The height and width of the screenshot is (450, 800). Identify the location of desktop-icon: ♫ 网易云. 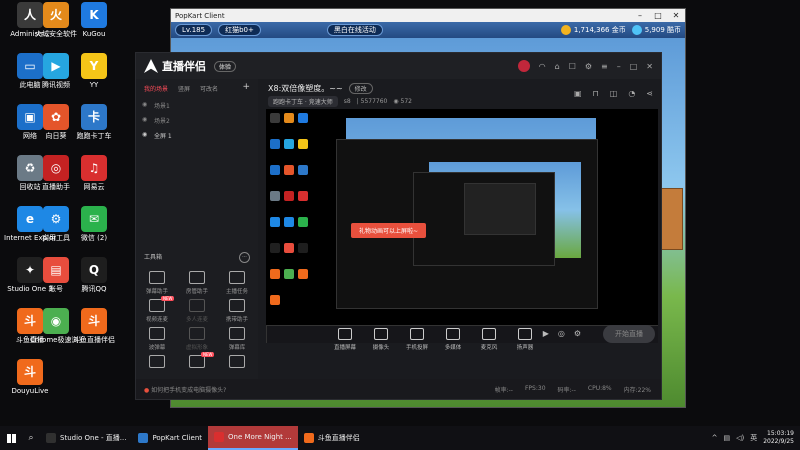
(94, 173).